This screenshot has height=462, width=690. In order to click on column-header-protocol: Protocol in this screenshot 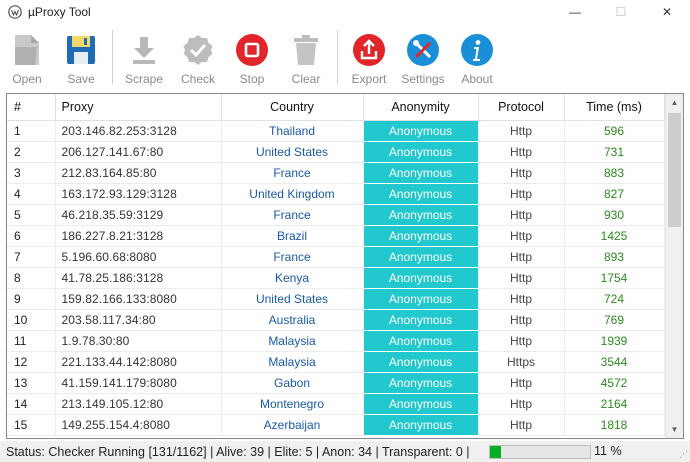, I will do `click(521, 107)`.